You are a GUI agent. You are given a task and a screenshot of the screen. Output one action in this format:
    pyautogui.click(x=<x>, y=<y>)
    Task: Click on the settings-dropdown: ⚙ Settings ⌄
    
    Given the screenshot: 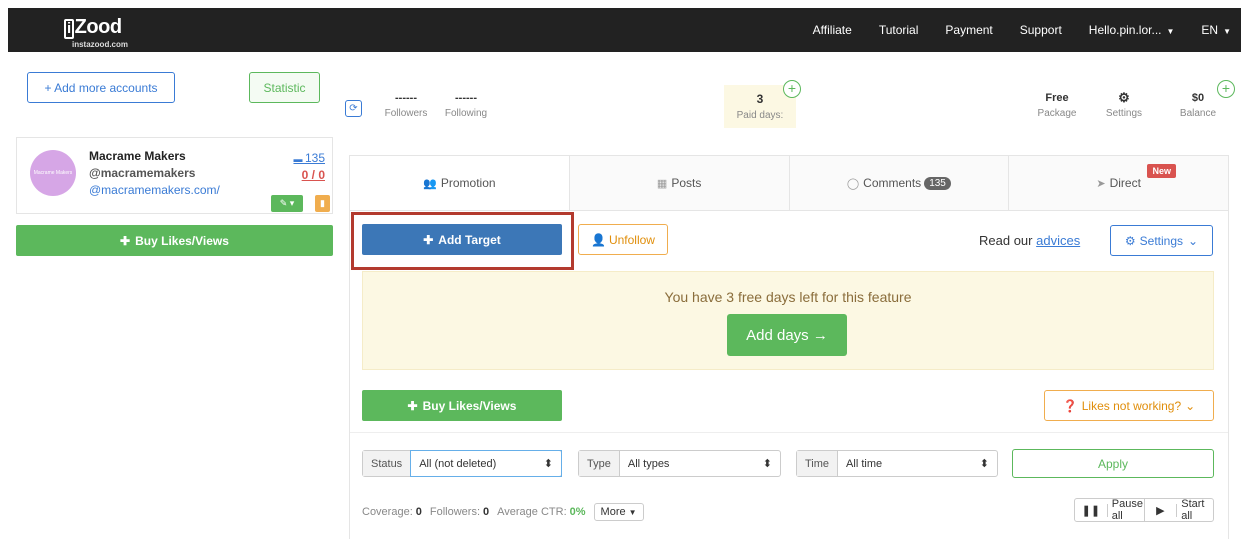 What is the action you would take?
    pyautogui.click(x=1161, y=240)
    